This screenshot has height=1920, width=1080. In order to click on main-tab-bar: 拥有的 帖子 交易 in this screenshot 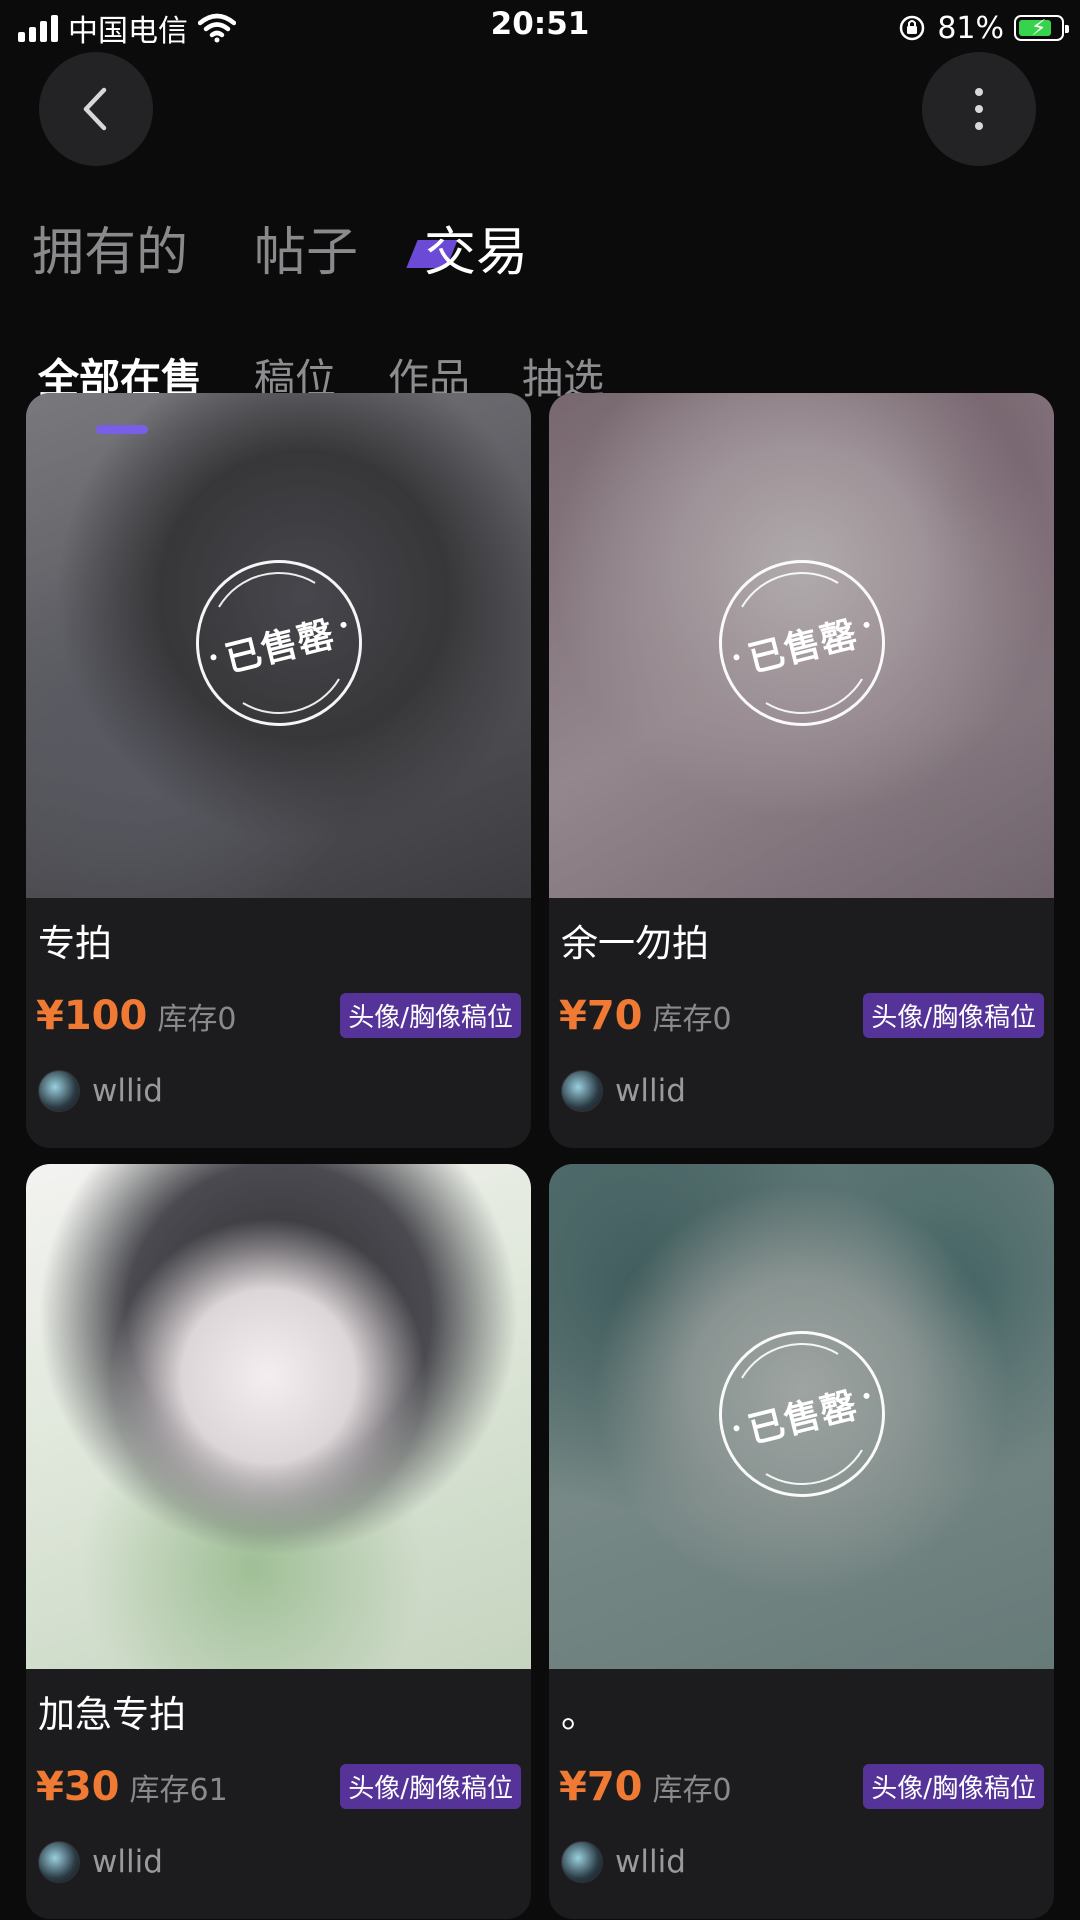, I will do `click(280, 247)`.